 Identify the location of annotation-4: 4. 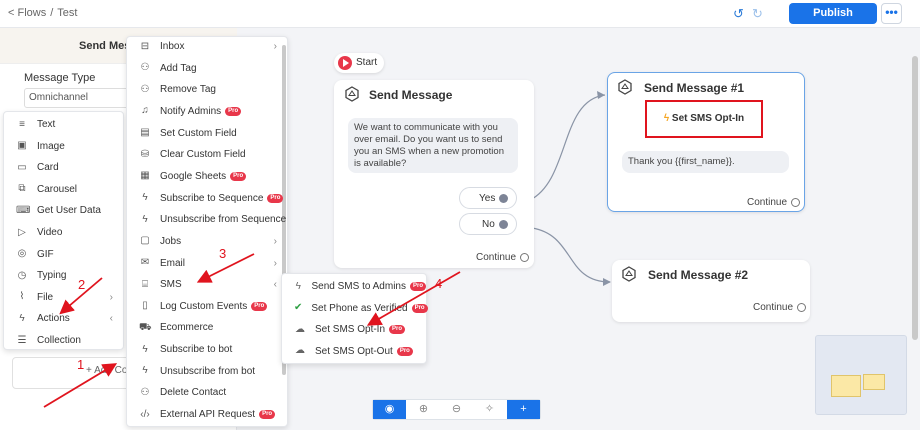
(439, 283).